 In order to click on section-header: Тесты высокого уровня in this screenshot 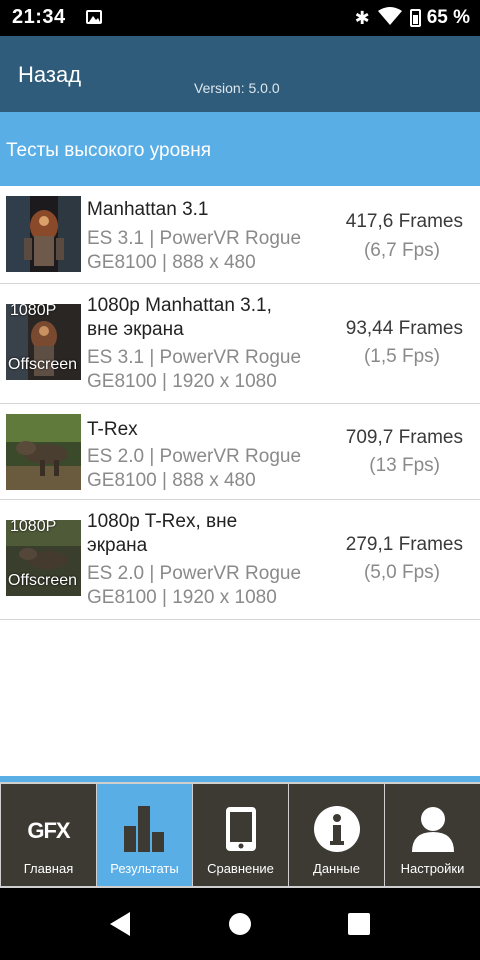, I will do `click(240, 149)`.